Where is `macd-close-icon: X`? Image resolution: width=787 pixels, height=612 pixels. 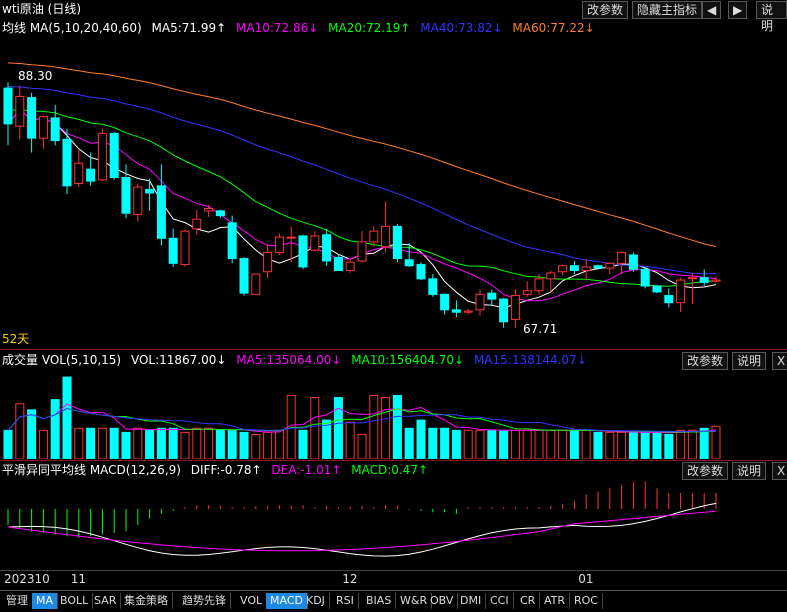
macd-close-icon: X is located at coordinates (779, 471).